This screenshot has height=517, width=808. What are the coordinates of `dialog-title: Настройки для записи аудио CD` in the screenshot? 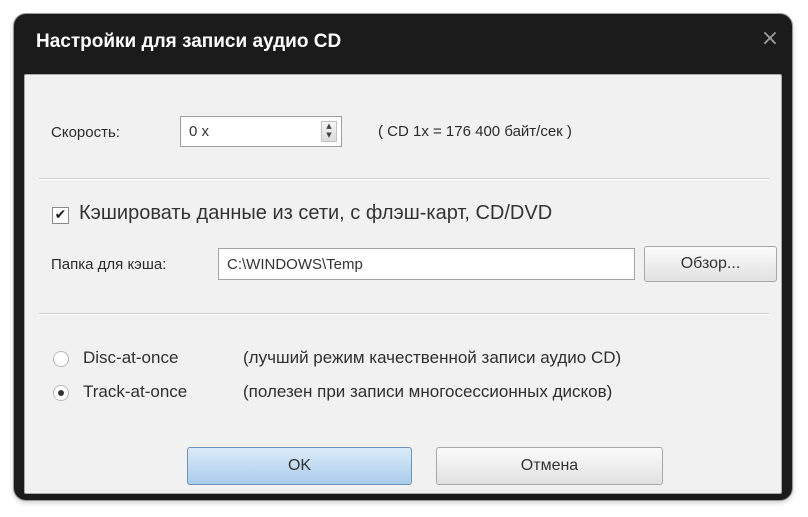 It's located at (189, 41).